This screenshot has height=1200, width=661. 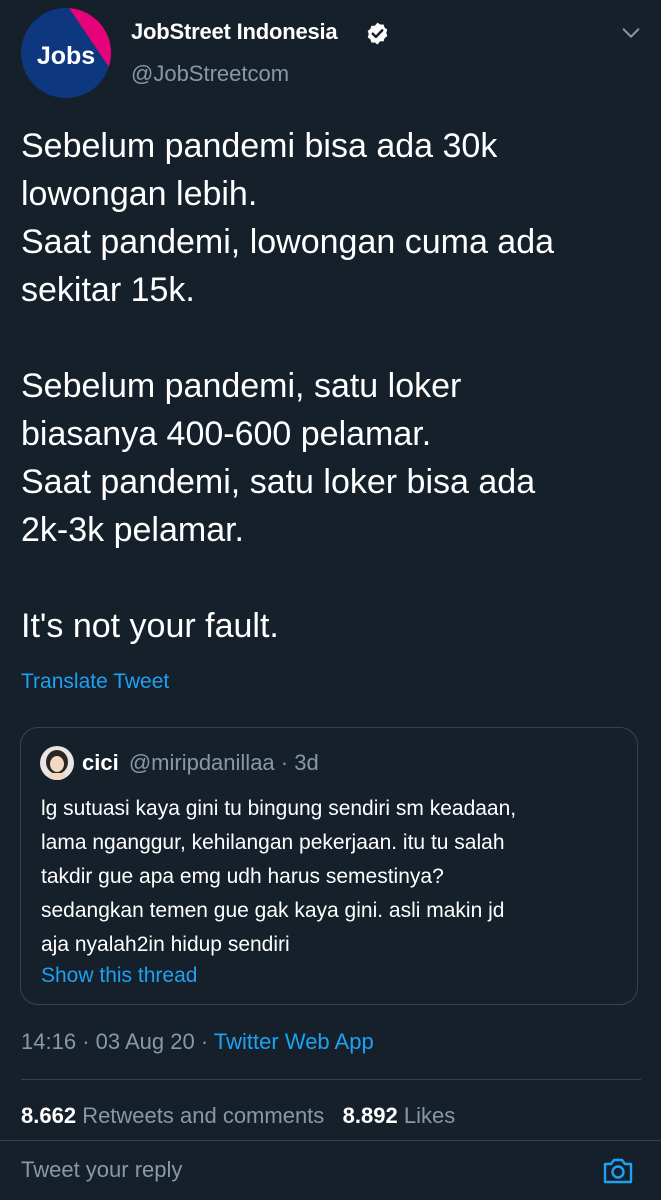 What do you see at coordinates (294, 1041) in the screenshot?
I see `tweet-source-link: Twitter Web App` at bounding box center [294, 1041].